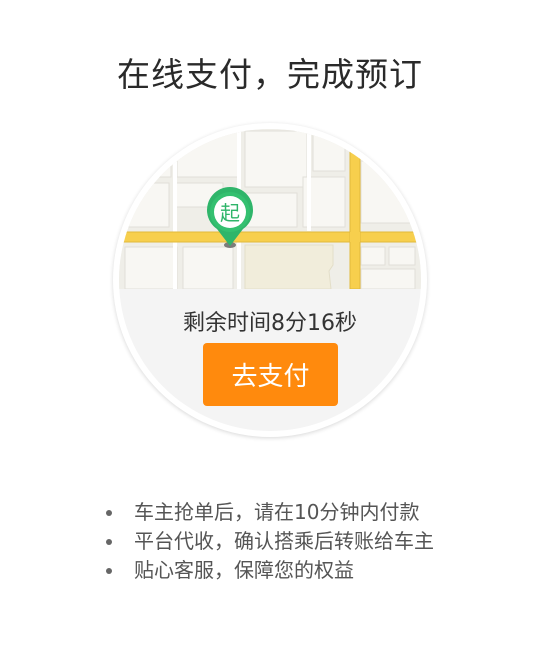  Describe the element at coordinates (270, 209) in the screenshot. I see `route-map: 起` at that location.